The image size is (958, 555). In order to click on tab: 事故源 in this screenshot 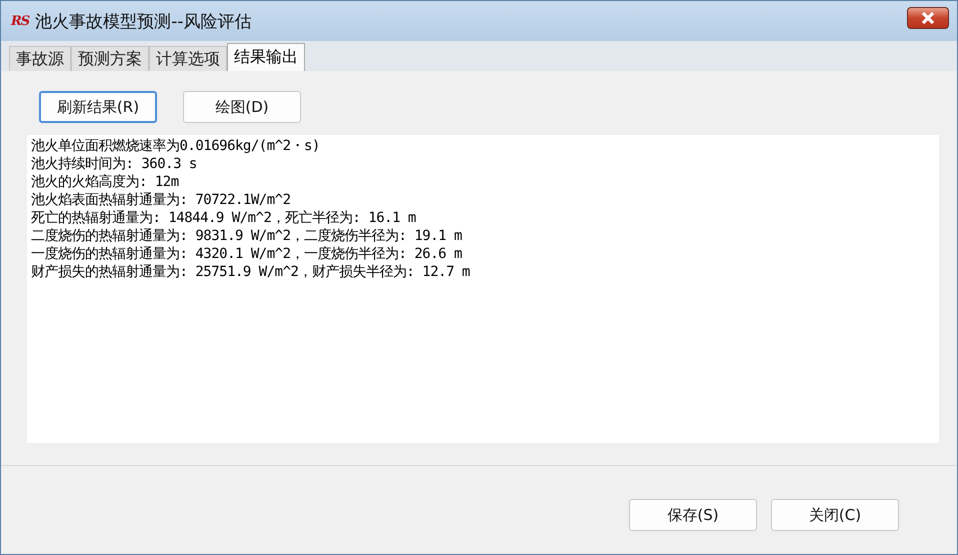, I will do `click(40, 58)`.